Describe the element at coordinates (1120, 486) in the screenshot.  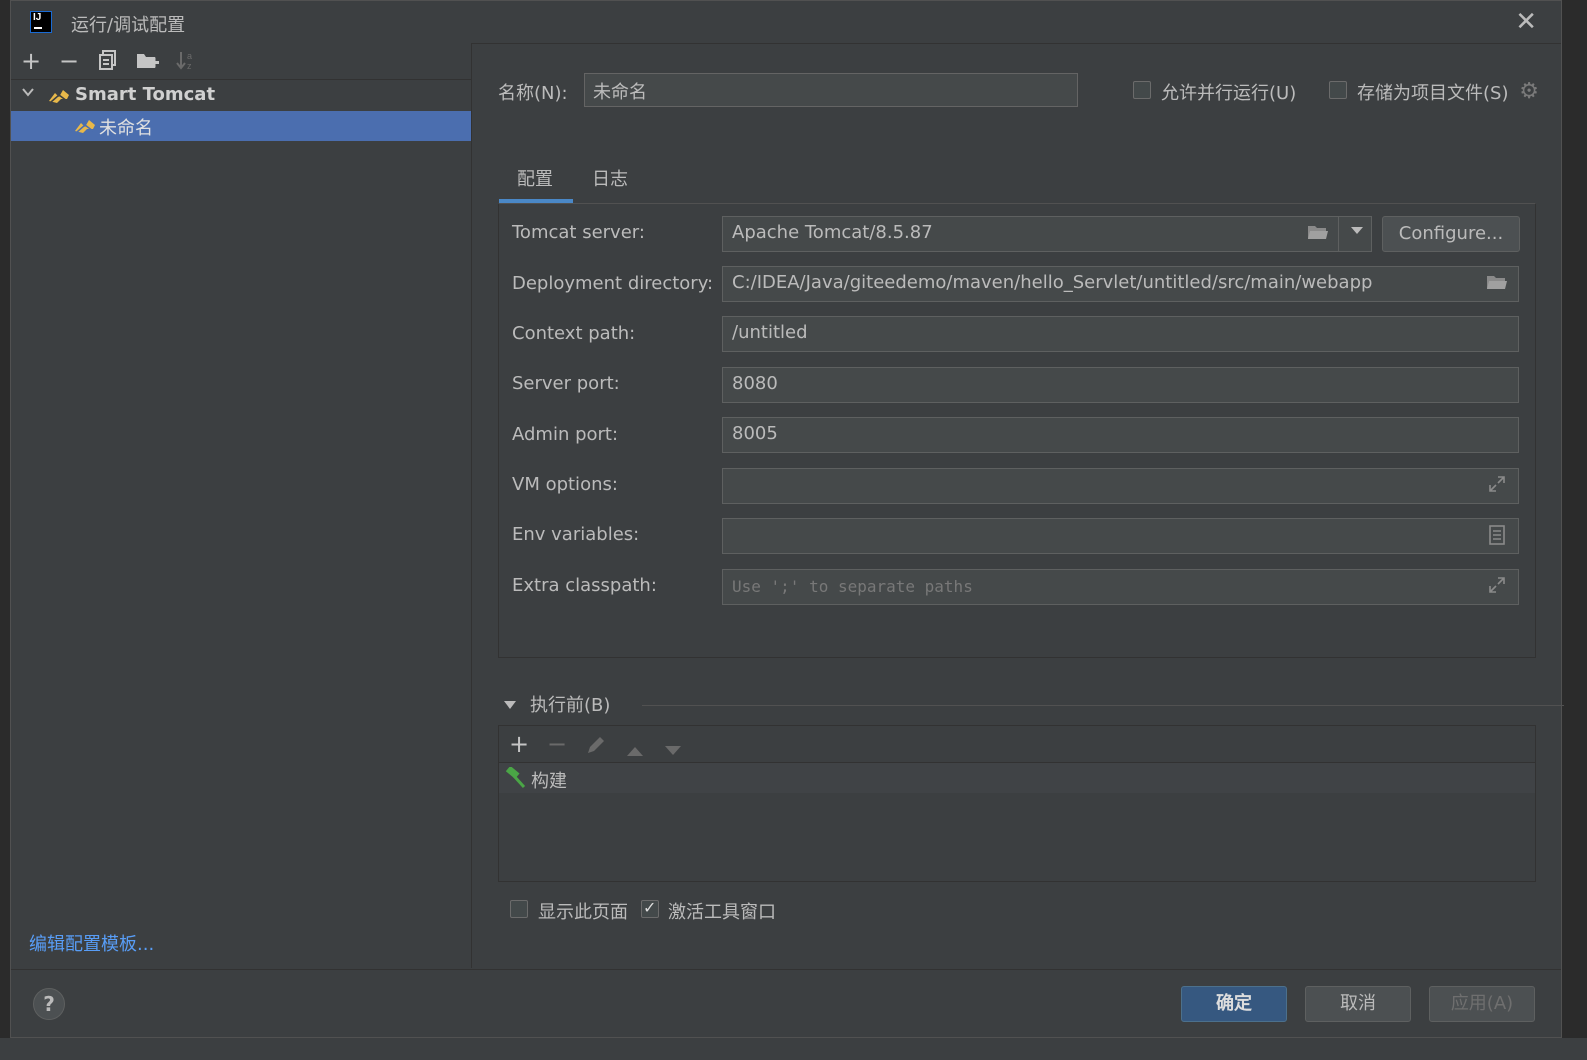
I see `vm-options-field` at that location.